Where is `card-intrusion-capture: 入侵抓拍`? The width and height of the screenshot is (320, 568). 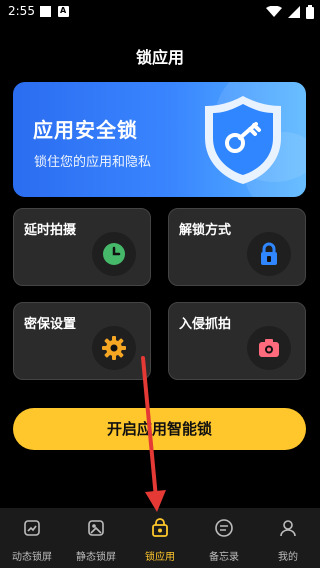 card-intrusion-capture: 入侵抓拍 is located at coordinates (237, 341).